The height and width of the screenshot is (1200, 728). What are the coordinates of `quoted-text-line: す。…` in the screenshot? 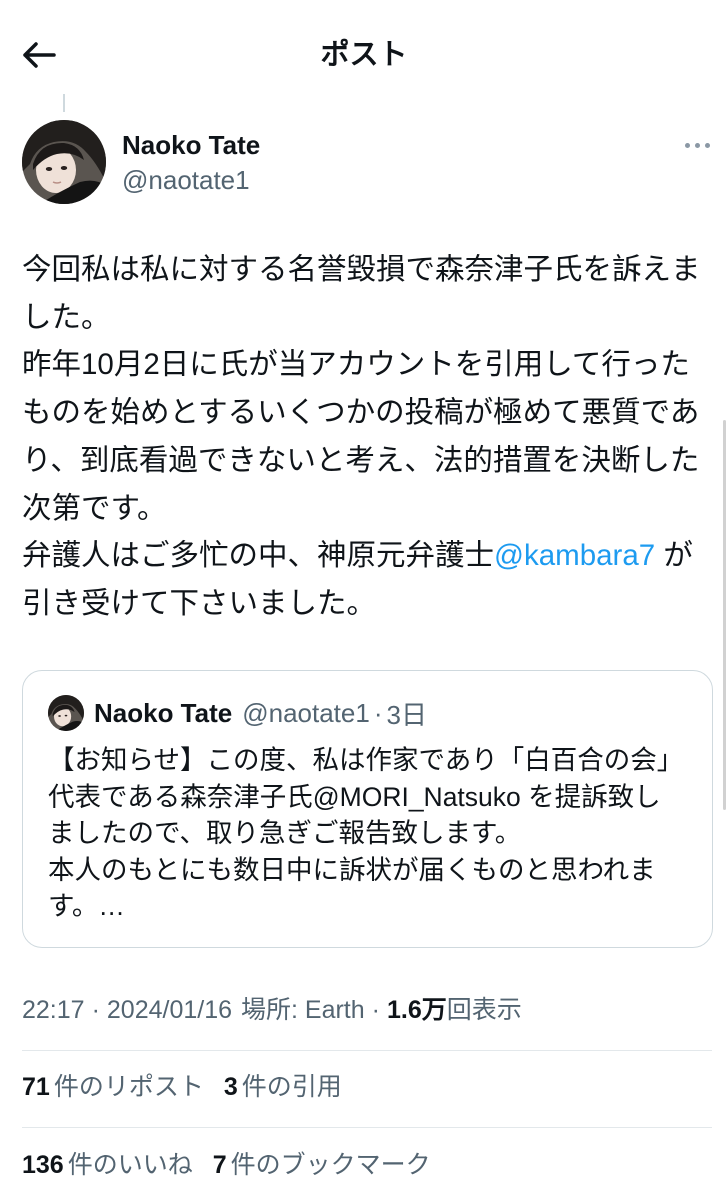 It's located at (86, 906).